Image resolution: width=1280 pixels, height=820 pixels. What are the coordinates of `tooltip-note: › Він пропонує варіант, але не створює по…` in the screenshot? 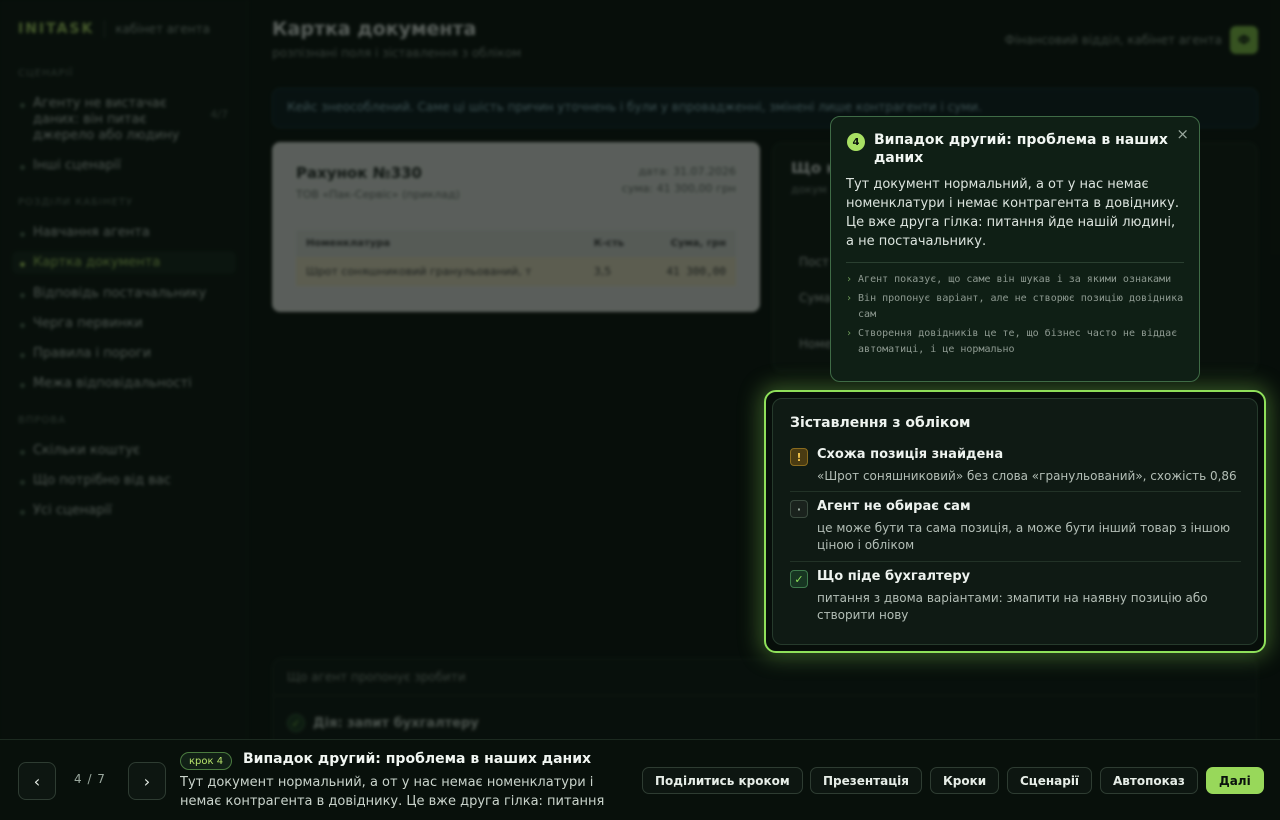 It's located at (1015, 307).